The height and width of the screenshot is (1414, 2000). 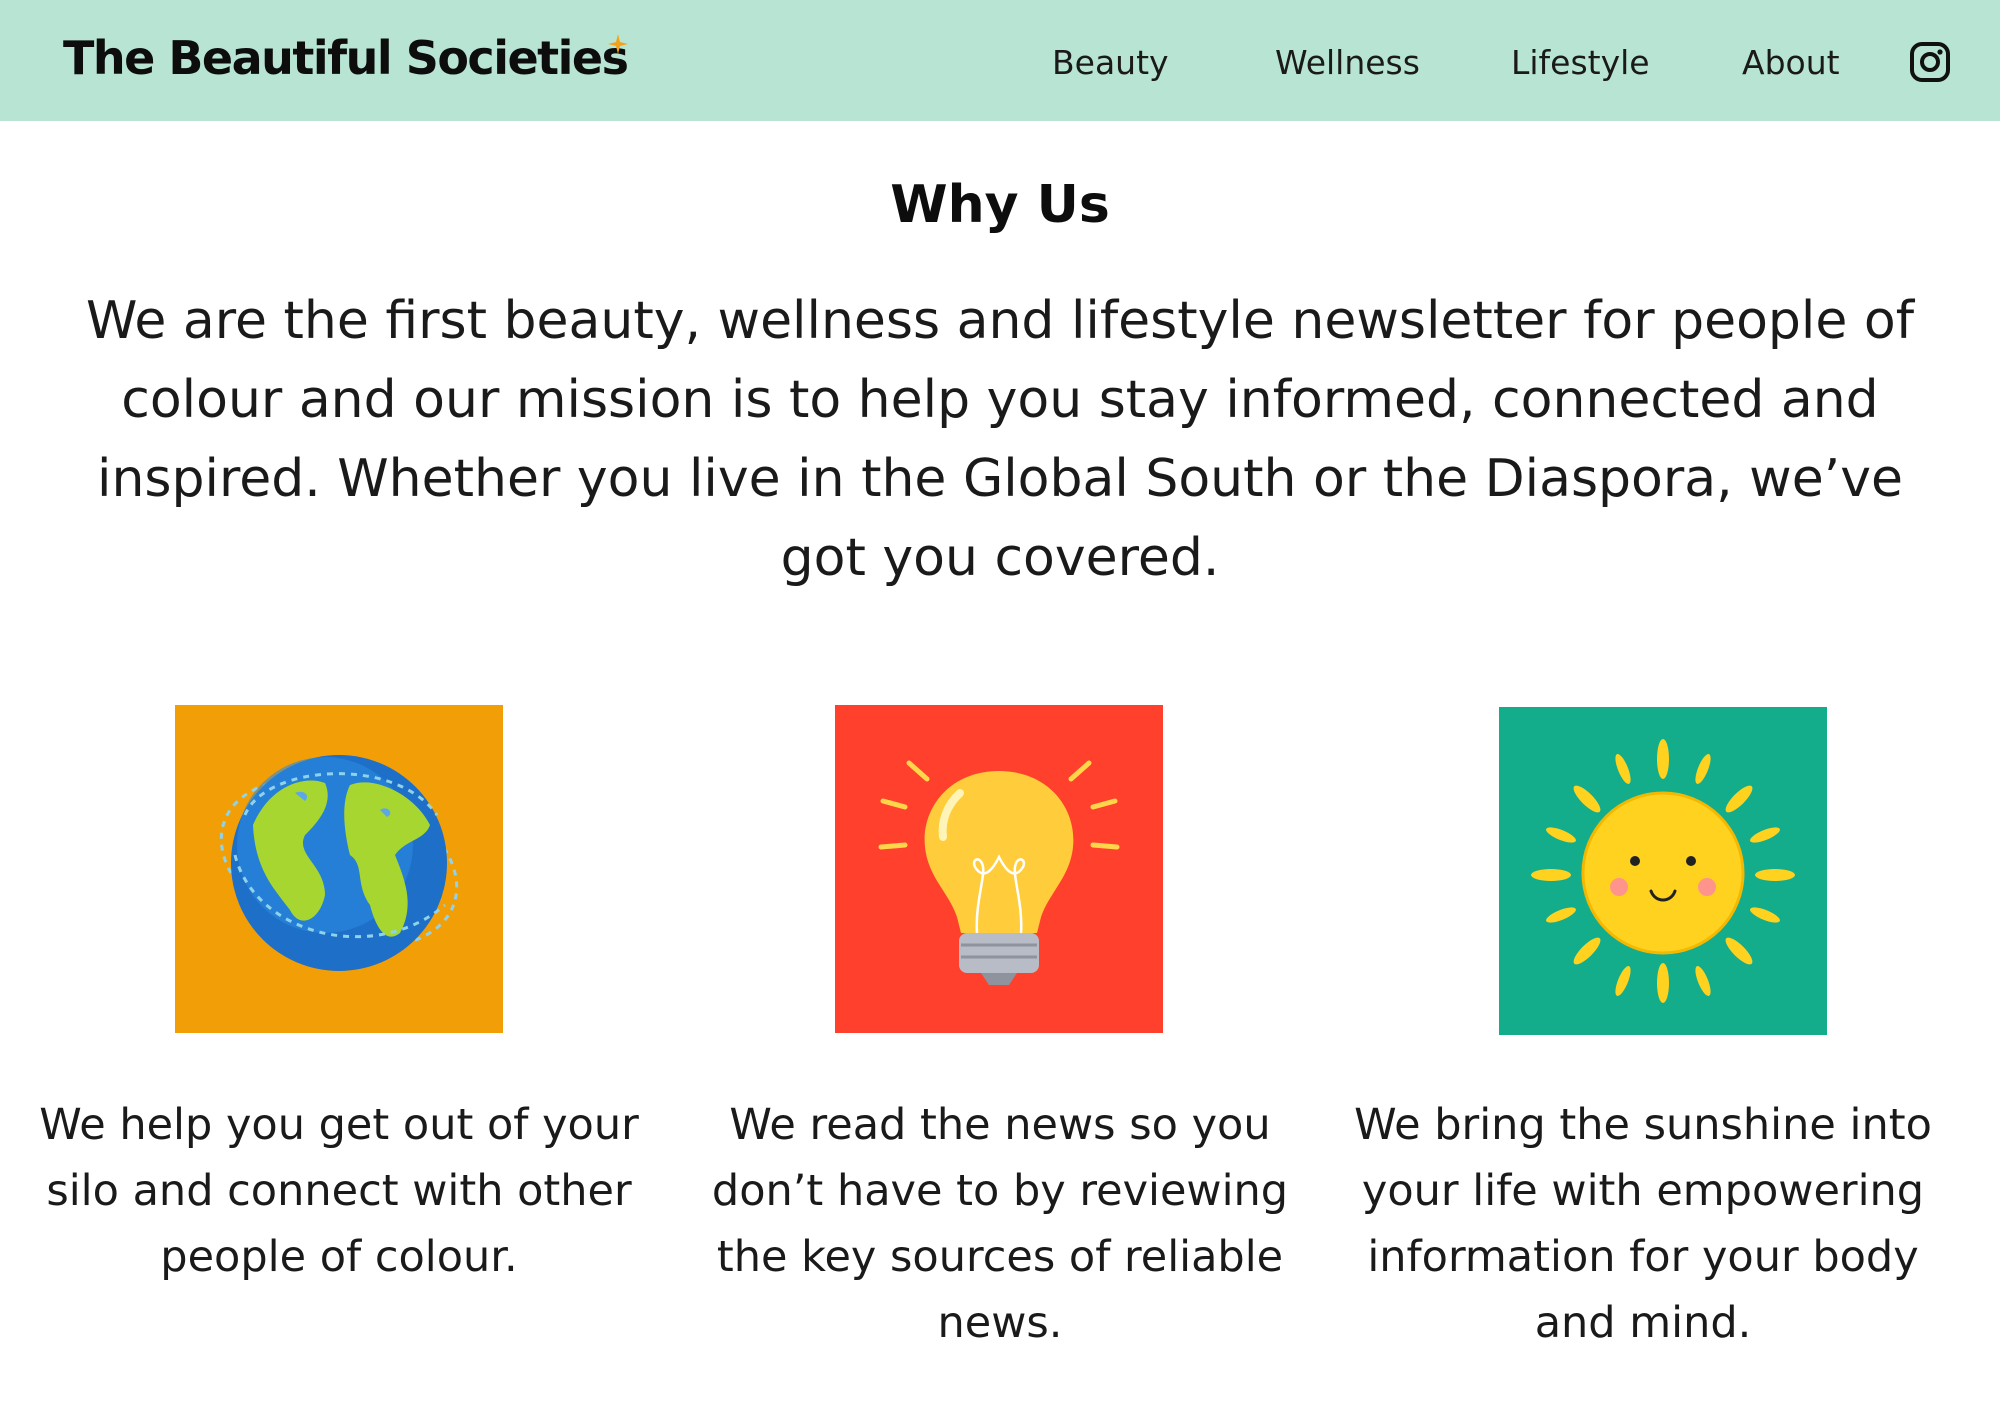 What do you see at coordinates (1791, 63) in the screenshot?
I see `nav-link-about: About` at bounding box center [1791, 63].